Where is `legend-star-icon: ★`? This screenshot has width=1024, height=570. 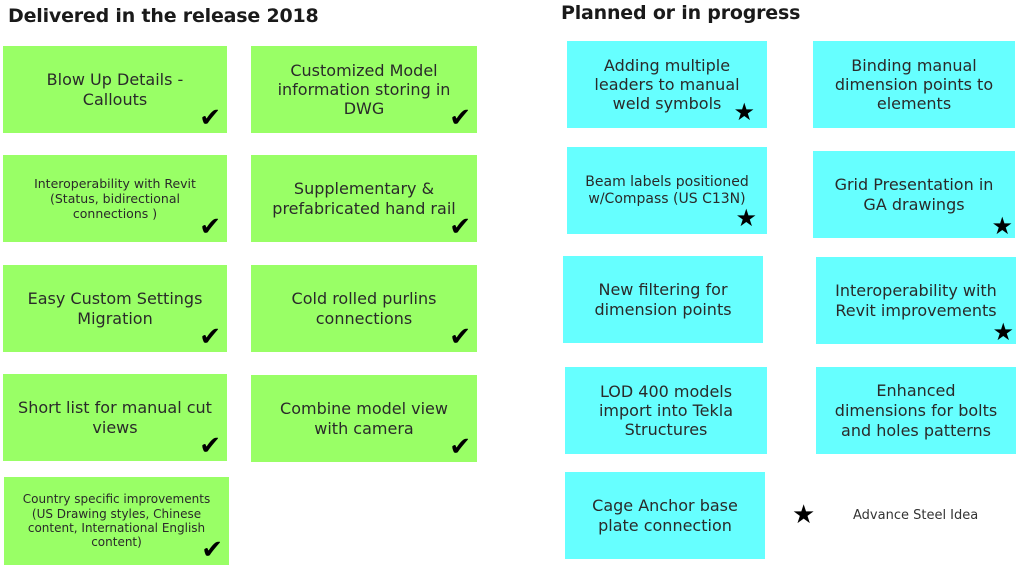 legend-star-icon: ★ is located at coordinates (804, 515).